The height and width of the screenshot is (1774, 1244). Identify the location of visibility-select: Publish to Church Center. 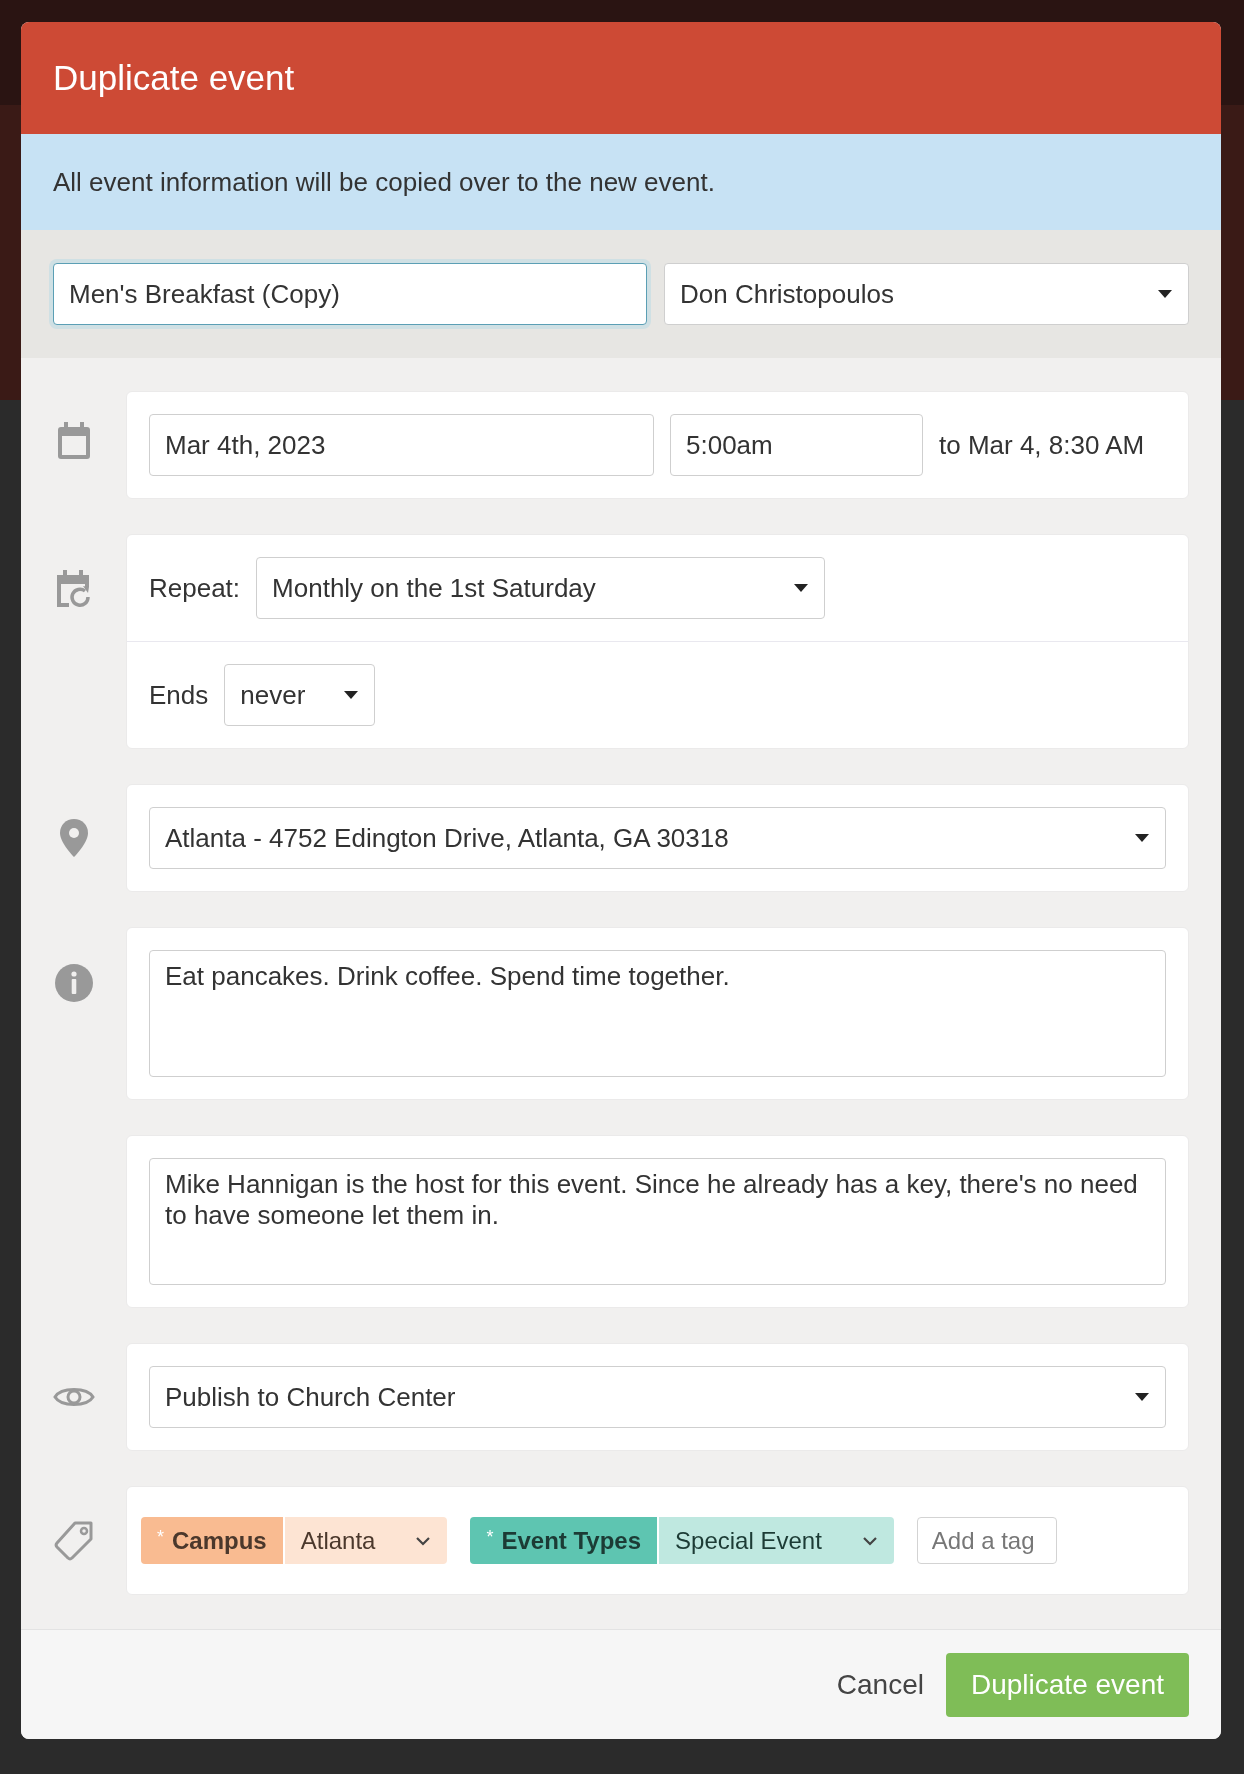
(657, 1397).